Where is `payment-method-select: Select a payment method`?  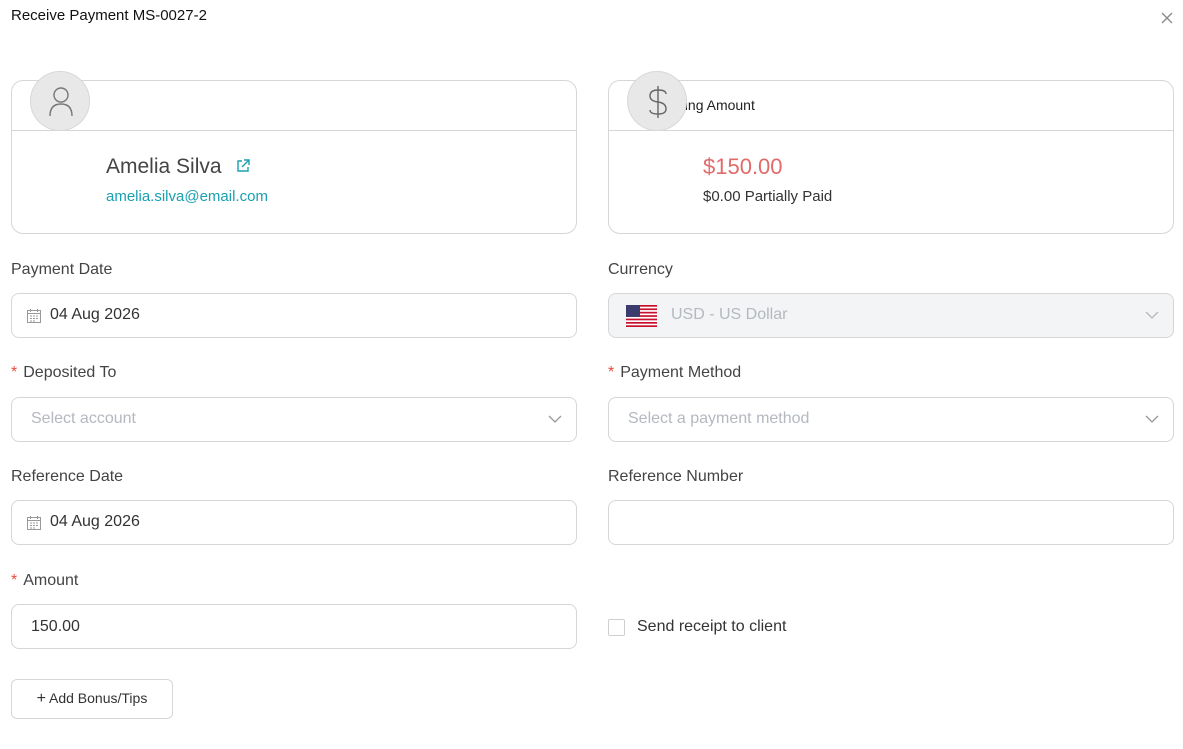 payment-method-select: Select a payment method is located at coordinates (891, 419).